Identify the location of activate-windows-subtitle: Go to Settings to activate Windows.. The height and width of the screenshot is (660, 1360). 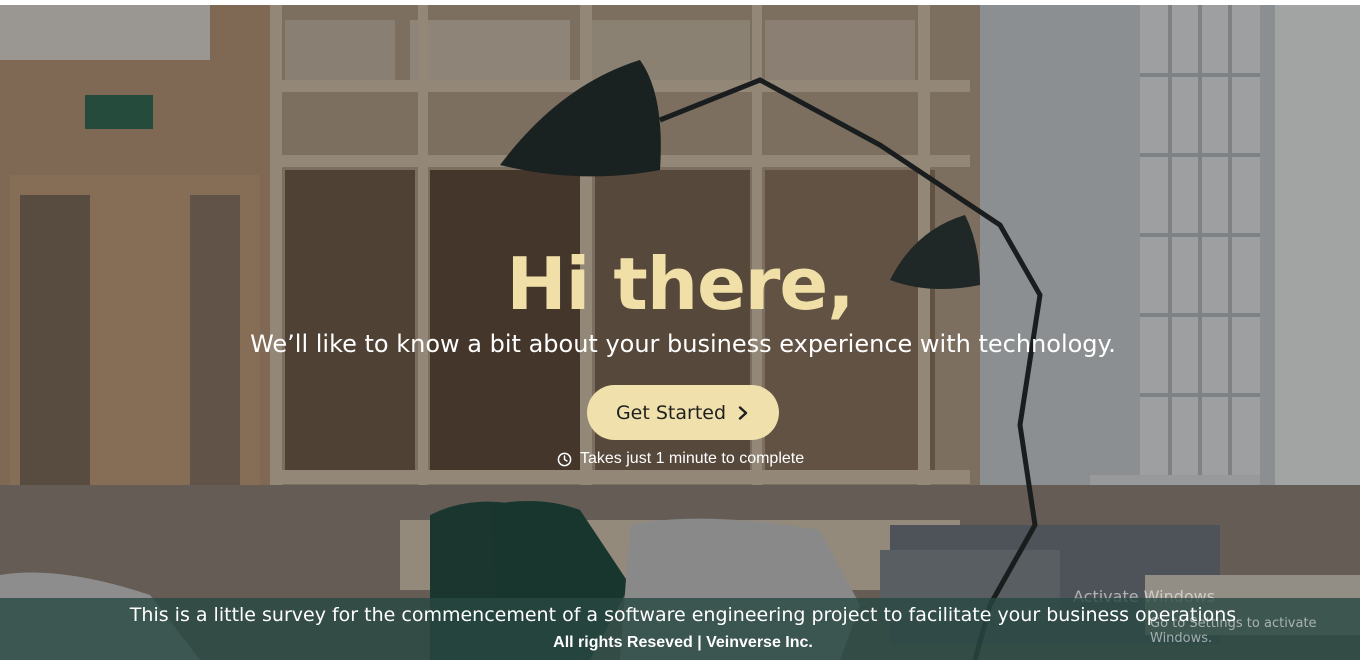
(1233, 631).